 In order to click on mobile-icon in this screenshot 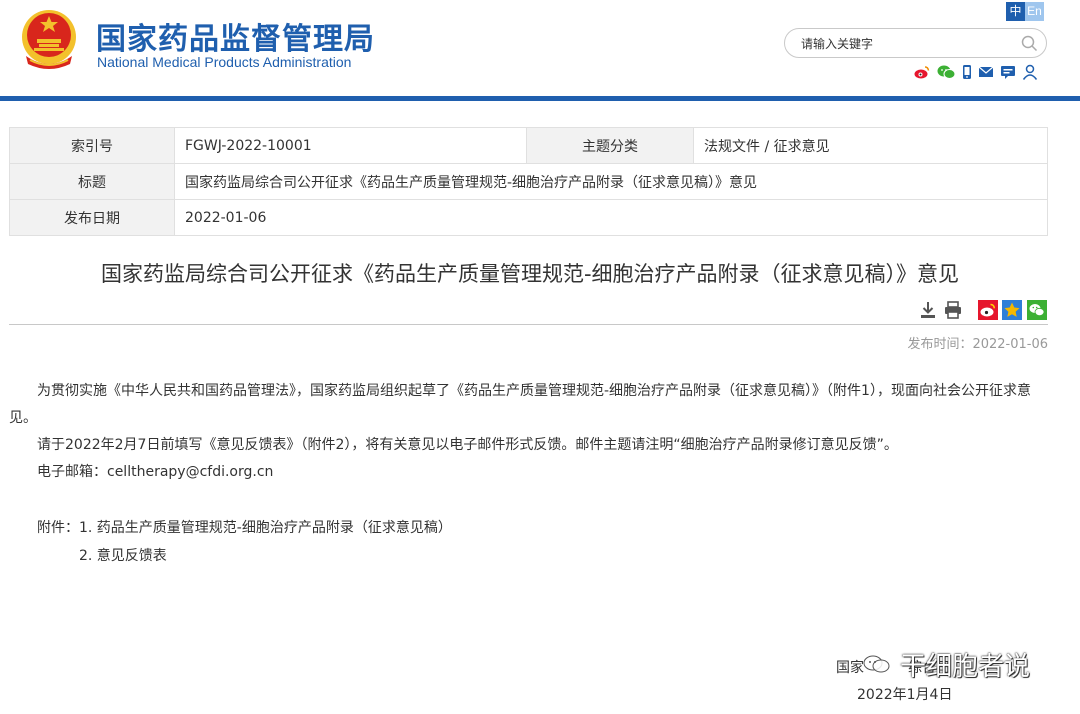, I will do `click(967, 72)`.